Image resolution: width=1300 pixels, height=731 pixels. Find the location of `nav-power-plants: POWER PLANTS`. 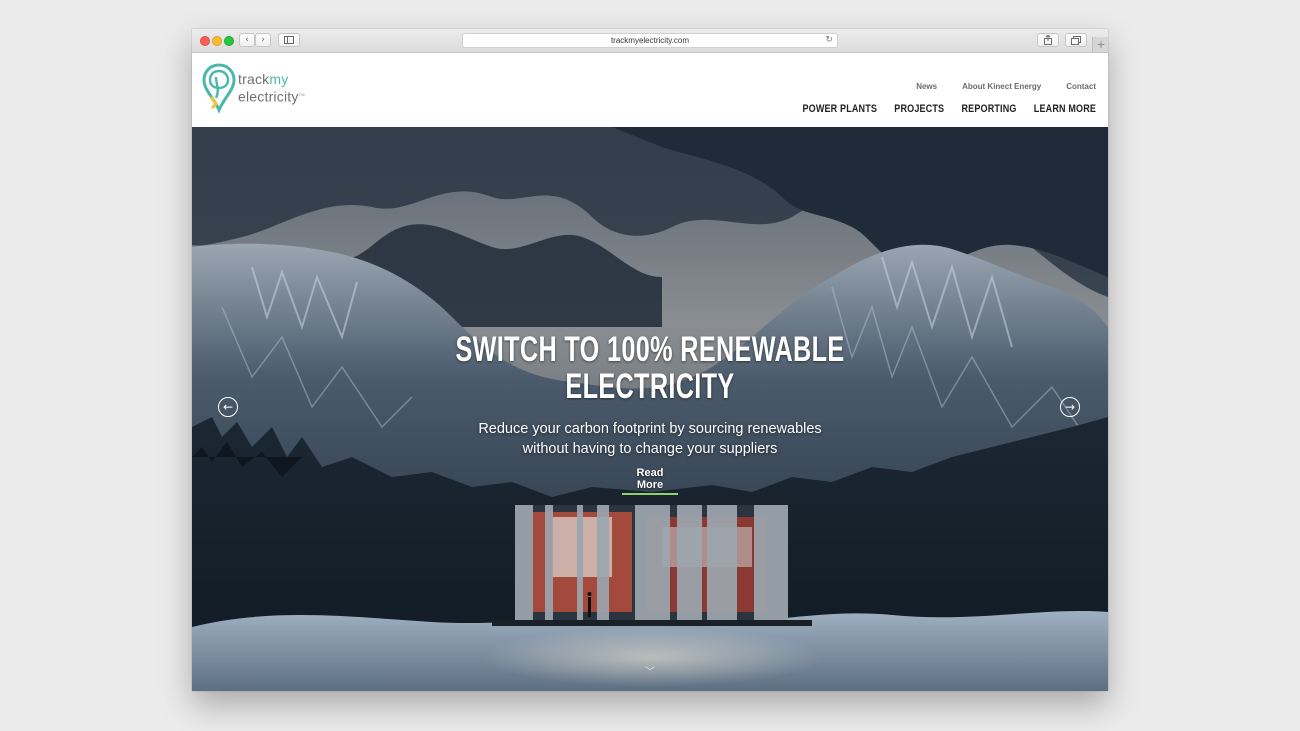

nav-power-plants: POWER PLANTS is located at coordinates (839, 109).